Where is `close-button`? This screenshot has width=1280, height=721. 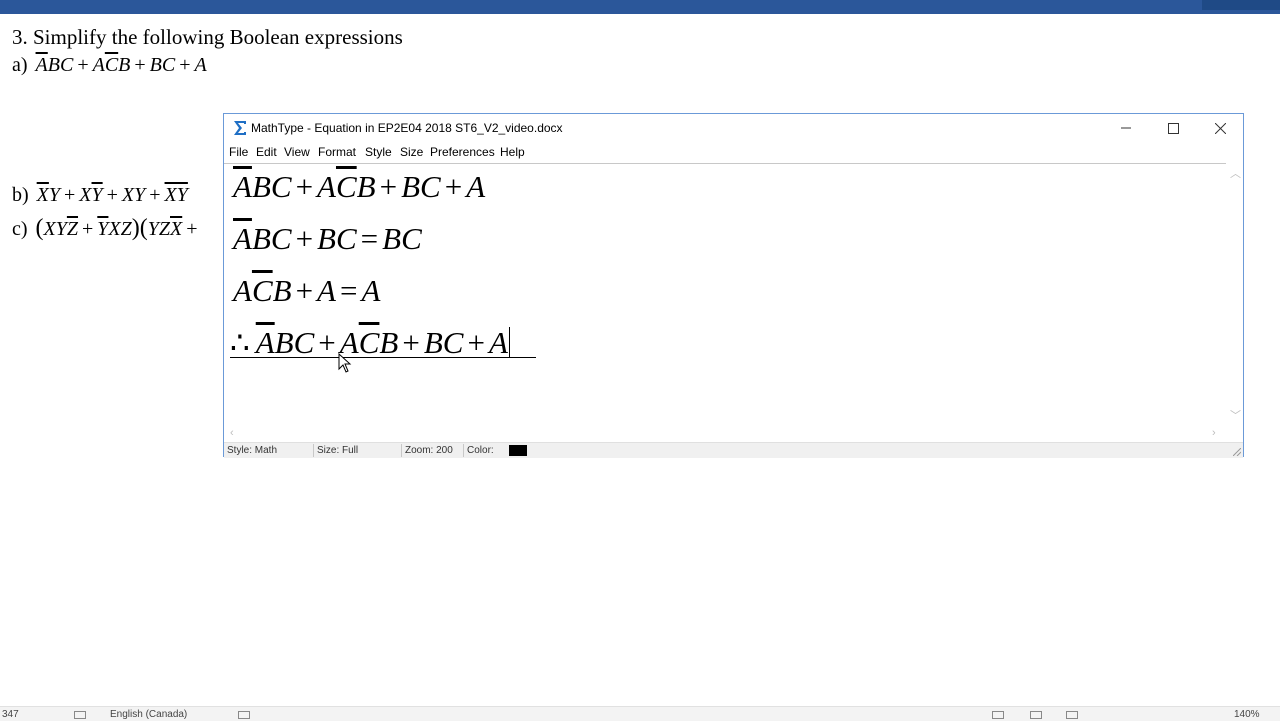 close-button is located at coordinates (1220, 128).